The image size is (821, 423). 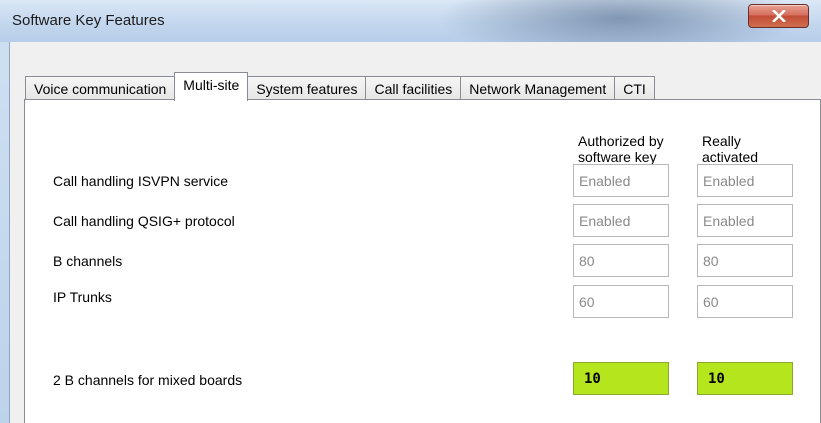 I want to click on header-line: activated, so click(x=730, y=157).